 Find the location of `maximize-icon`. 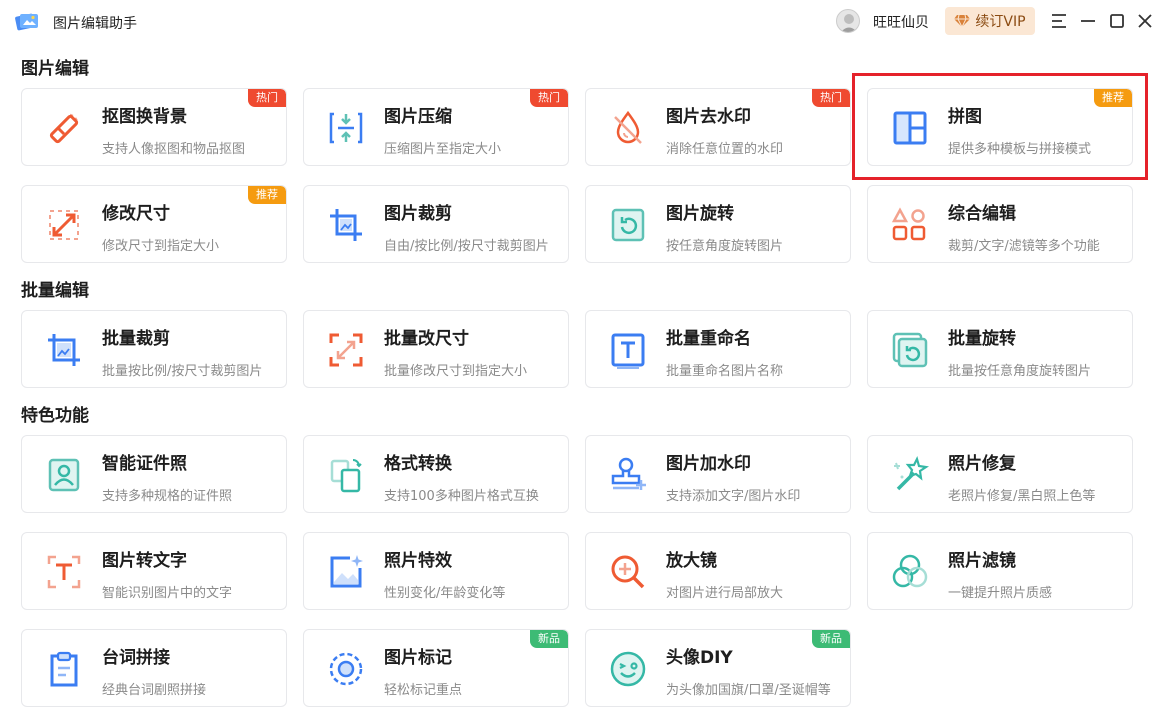

maximize-icon is located at coordinates (1117, 21).